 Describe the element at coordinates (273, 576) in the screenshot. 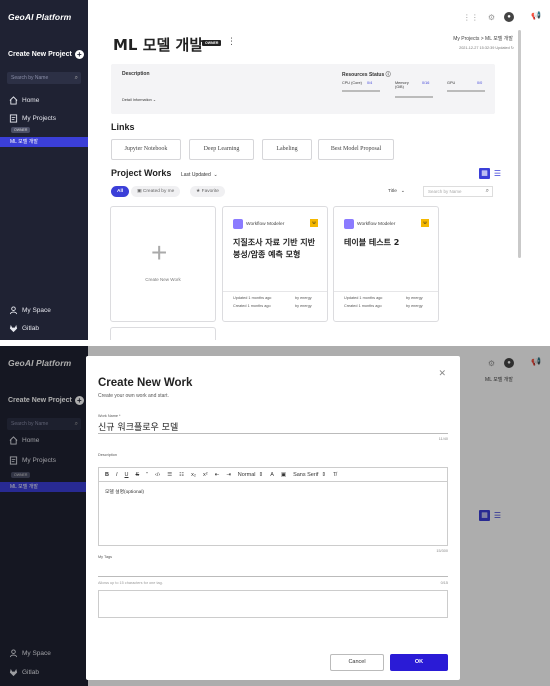

I see `tags-input` at that location.